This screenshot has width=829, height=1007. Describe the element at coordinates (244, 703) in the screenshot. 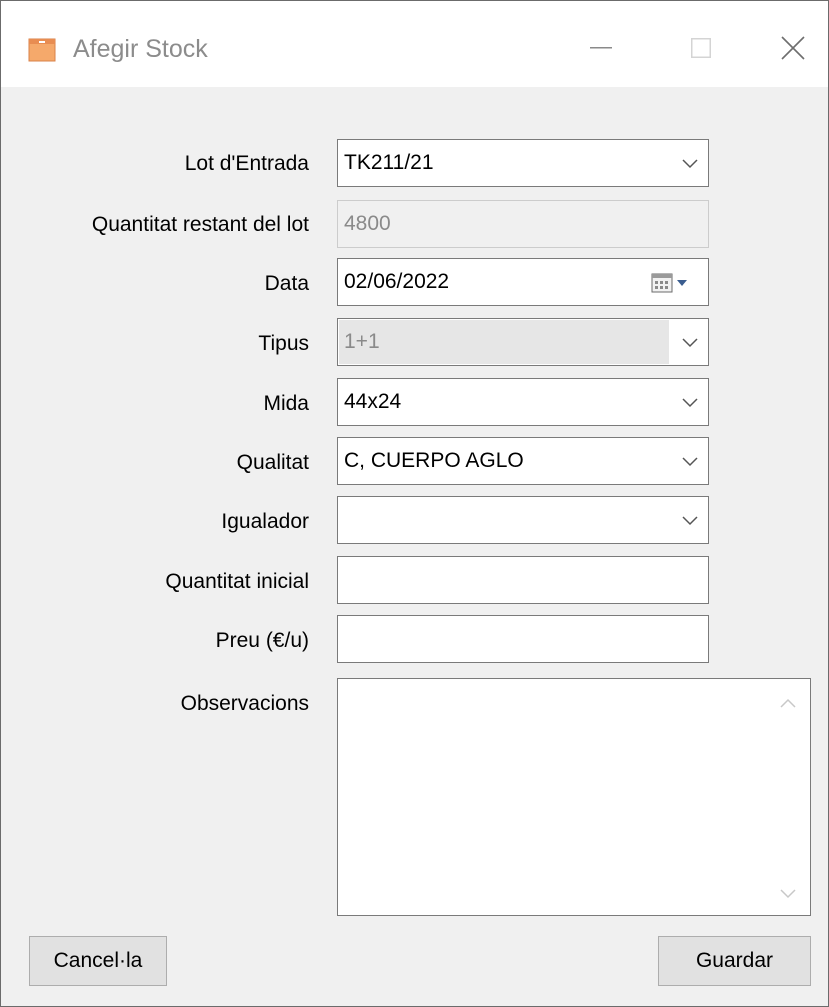

I see `observacions-label: Observacions` at that location.